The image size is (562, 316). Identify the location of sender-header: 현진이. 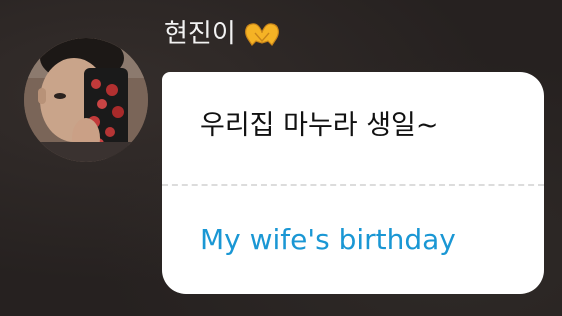
(223, 34).